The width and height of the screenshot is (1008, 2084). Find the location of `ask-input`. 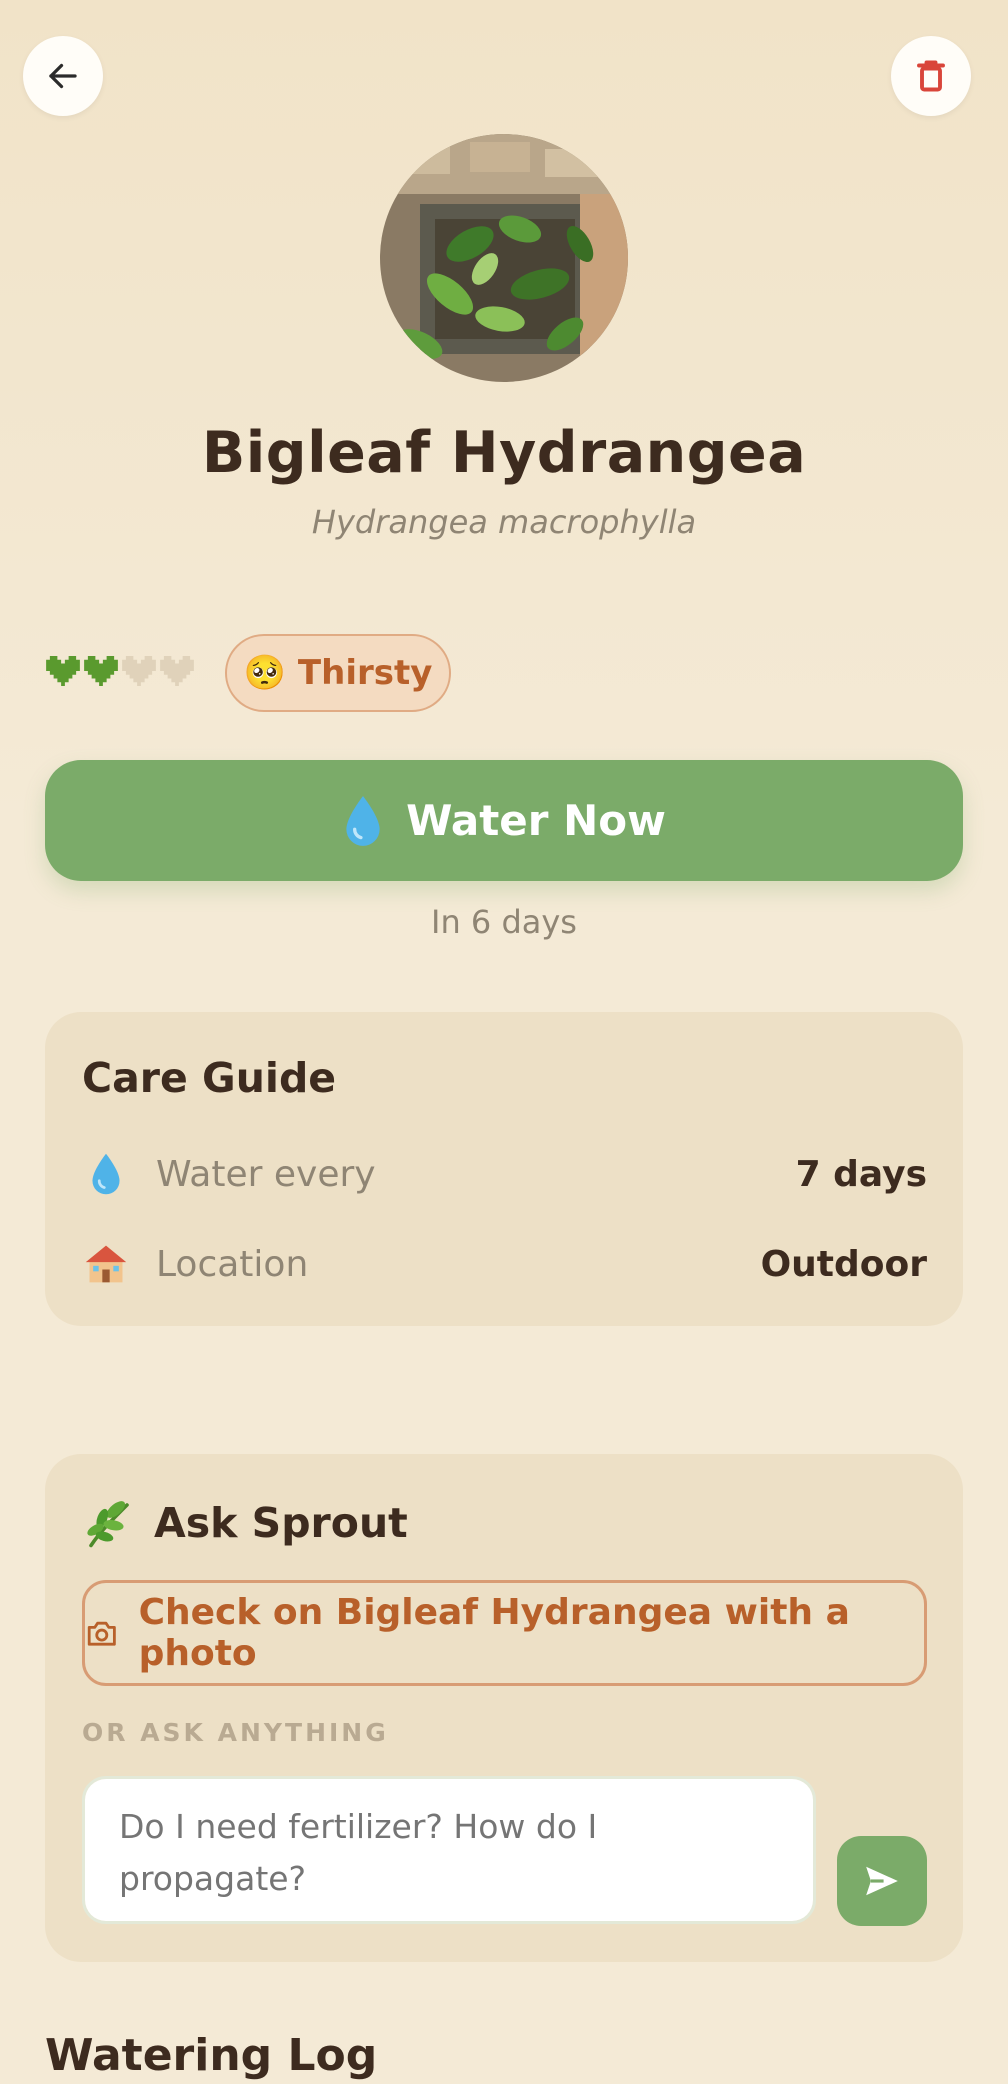

ask-input is located at coordinates (449, 1850).